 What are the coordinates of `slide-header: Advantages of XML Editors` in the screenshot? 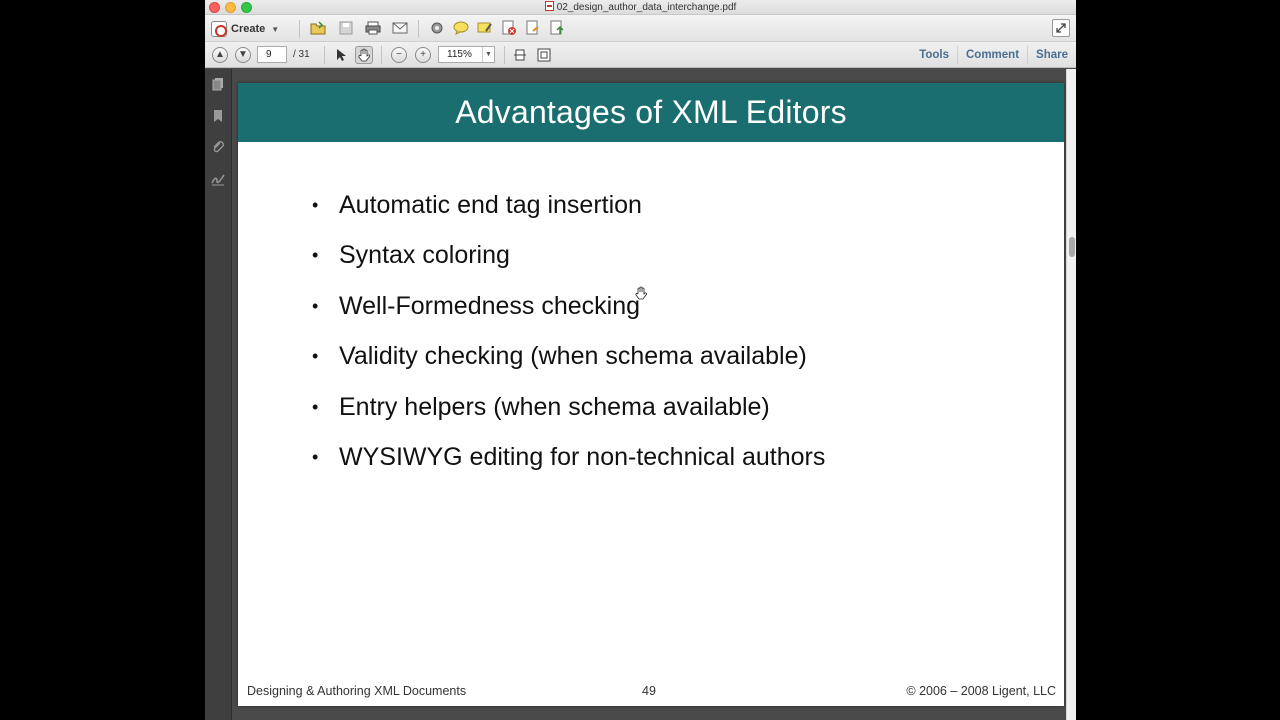 It's located at (651, 112).